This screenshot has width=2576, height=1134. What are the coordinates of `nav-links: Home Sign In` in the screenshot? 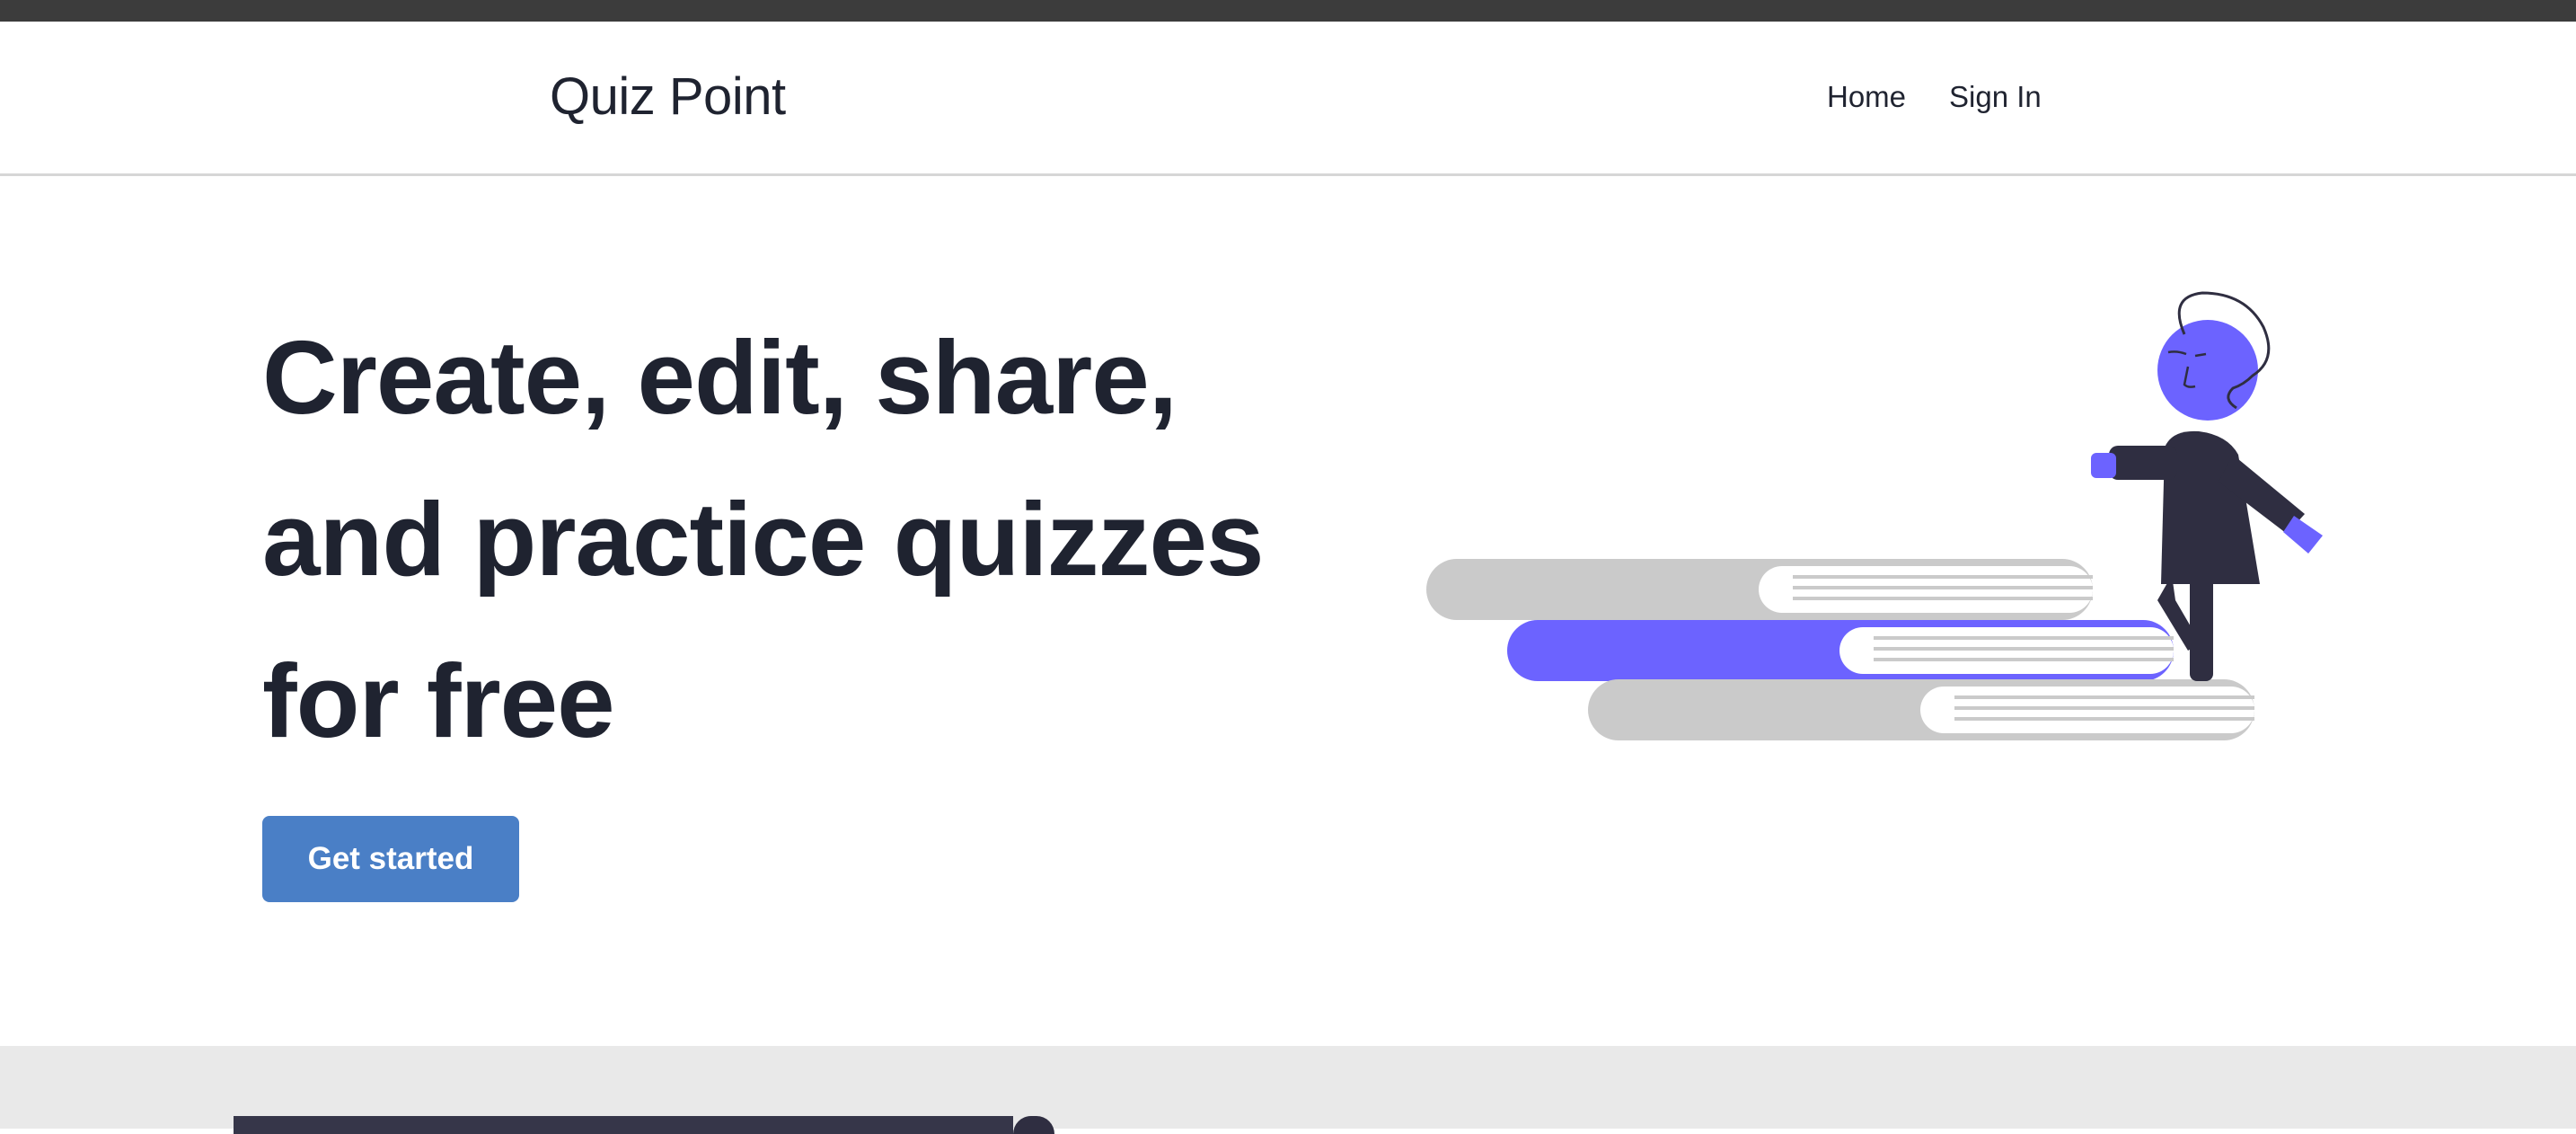 It's located at (1934, 97).